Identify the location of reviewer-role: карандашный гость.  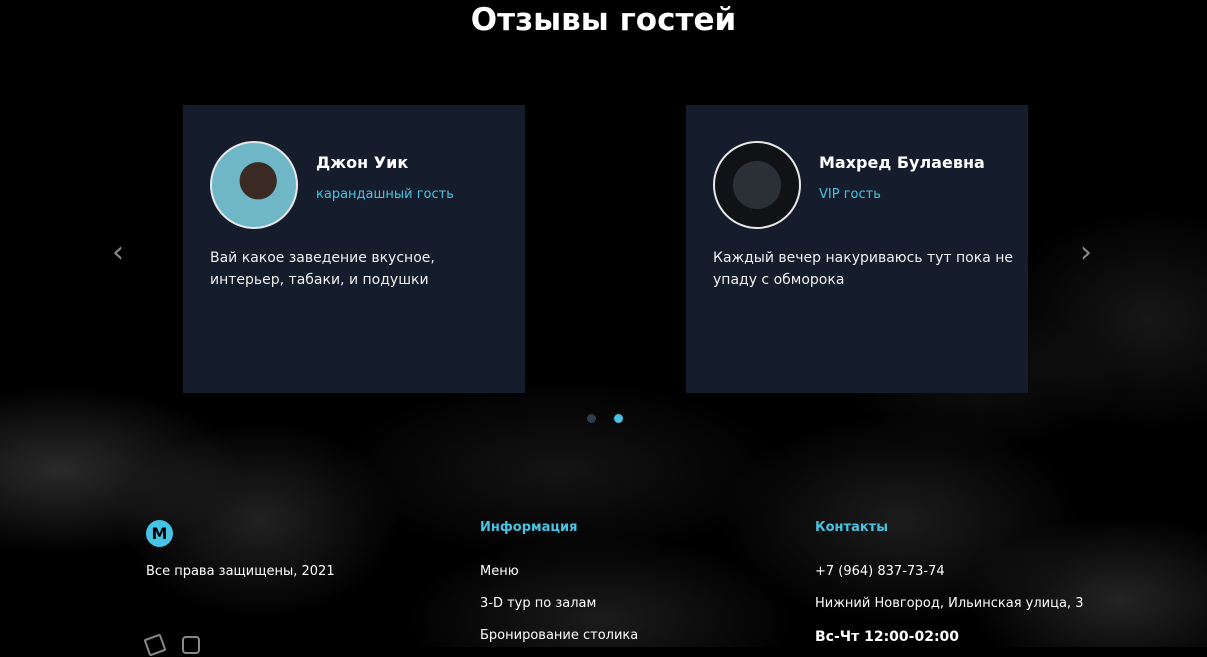
(385, 194).